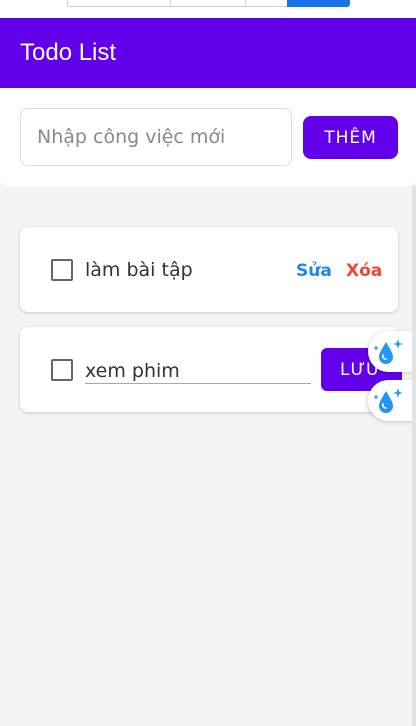 This screenshot has width=416, height=726. I want to click on add-button: THÊM, so click(350, 137).